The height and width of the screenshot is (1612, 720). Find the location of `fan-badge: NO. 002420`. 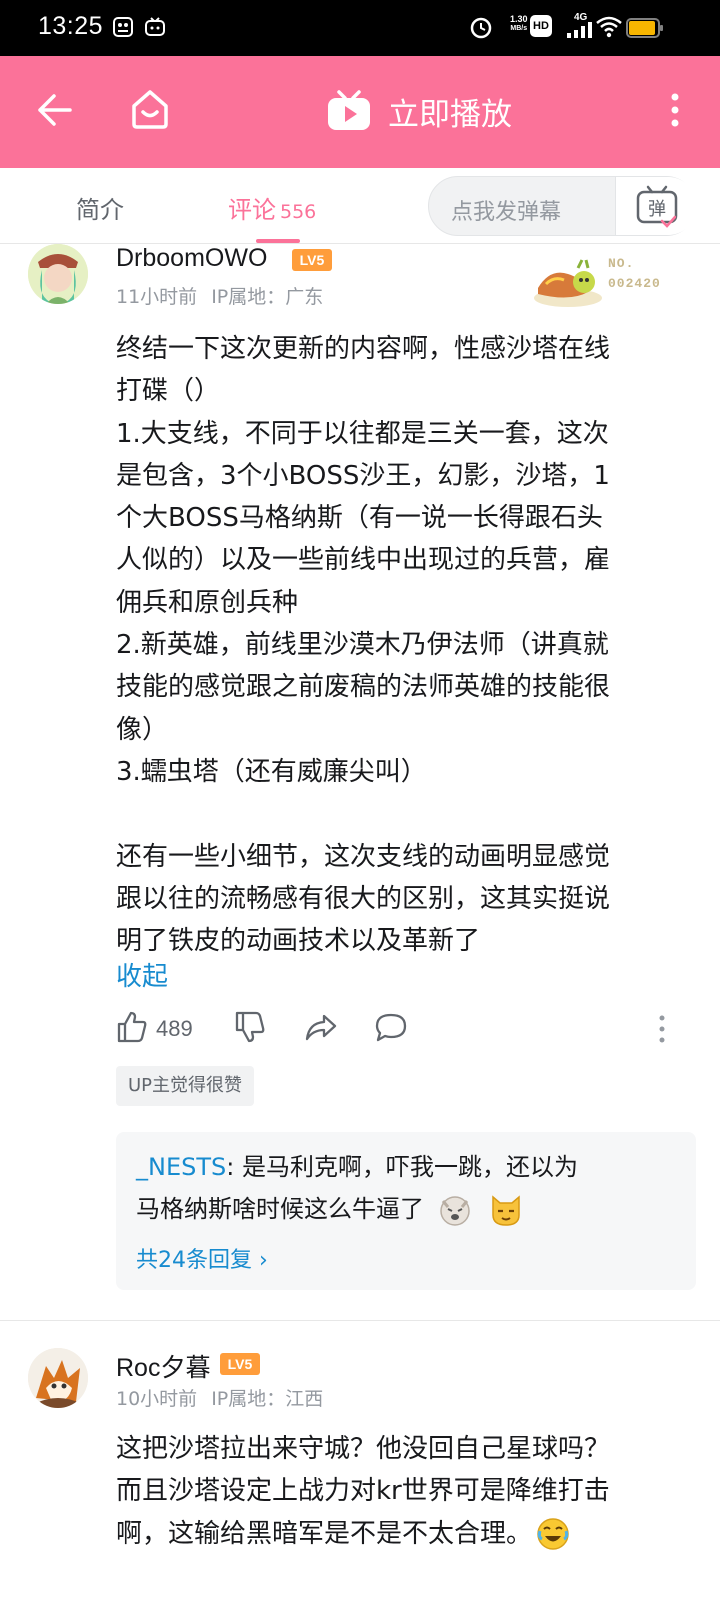

fan-badge: NO. 002420 is located at coordinates (615, 280).